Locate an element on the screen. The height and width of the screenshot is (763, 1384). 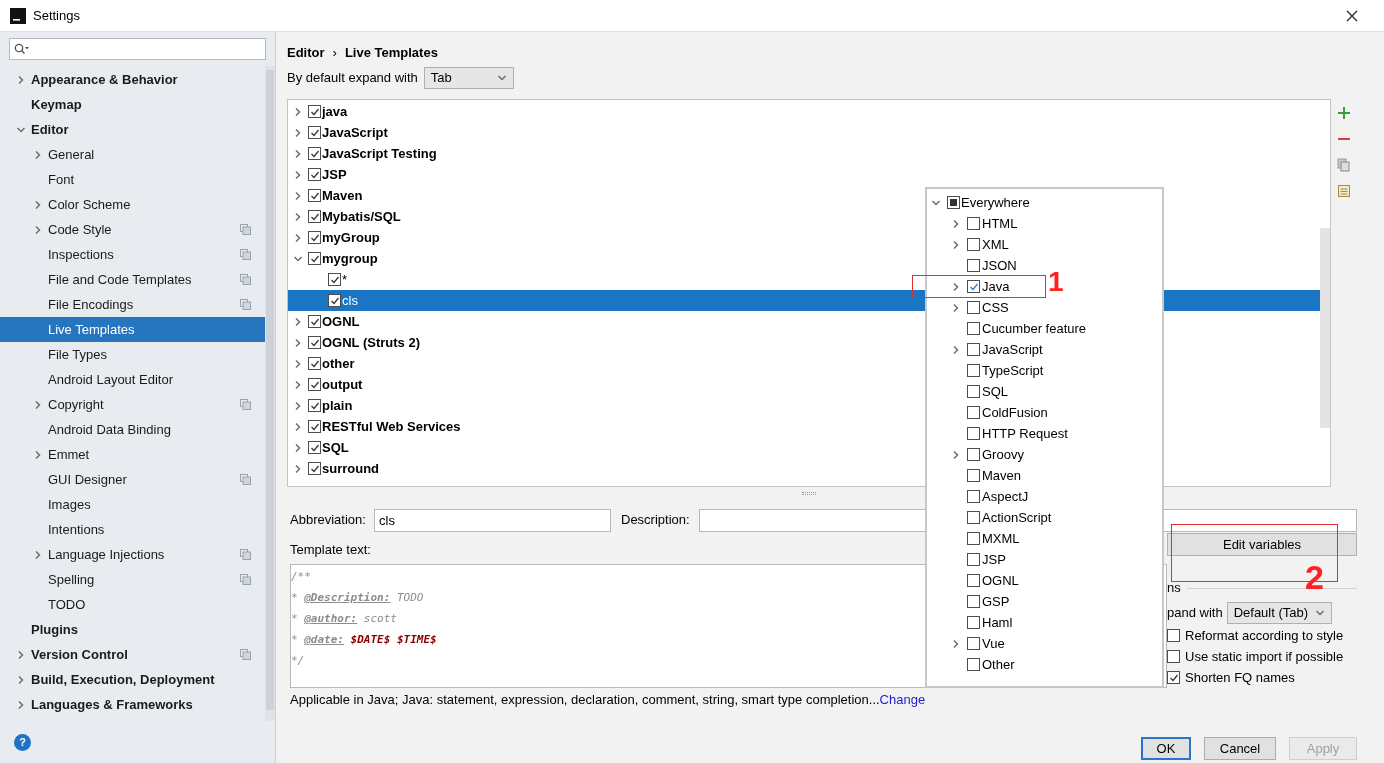
popup-tree-row: Vue is located at coordinates (968, 643).